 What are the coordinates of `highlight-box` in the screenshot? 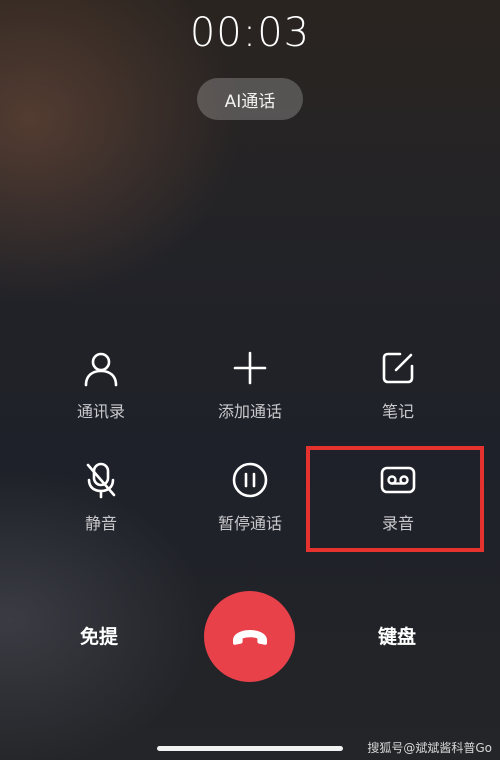 It's located at (395, 499).